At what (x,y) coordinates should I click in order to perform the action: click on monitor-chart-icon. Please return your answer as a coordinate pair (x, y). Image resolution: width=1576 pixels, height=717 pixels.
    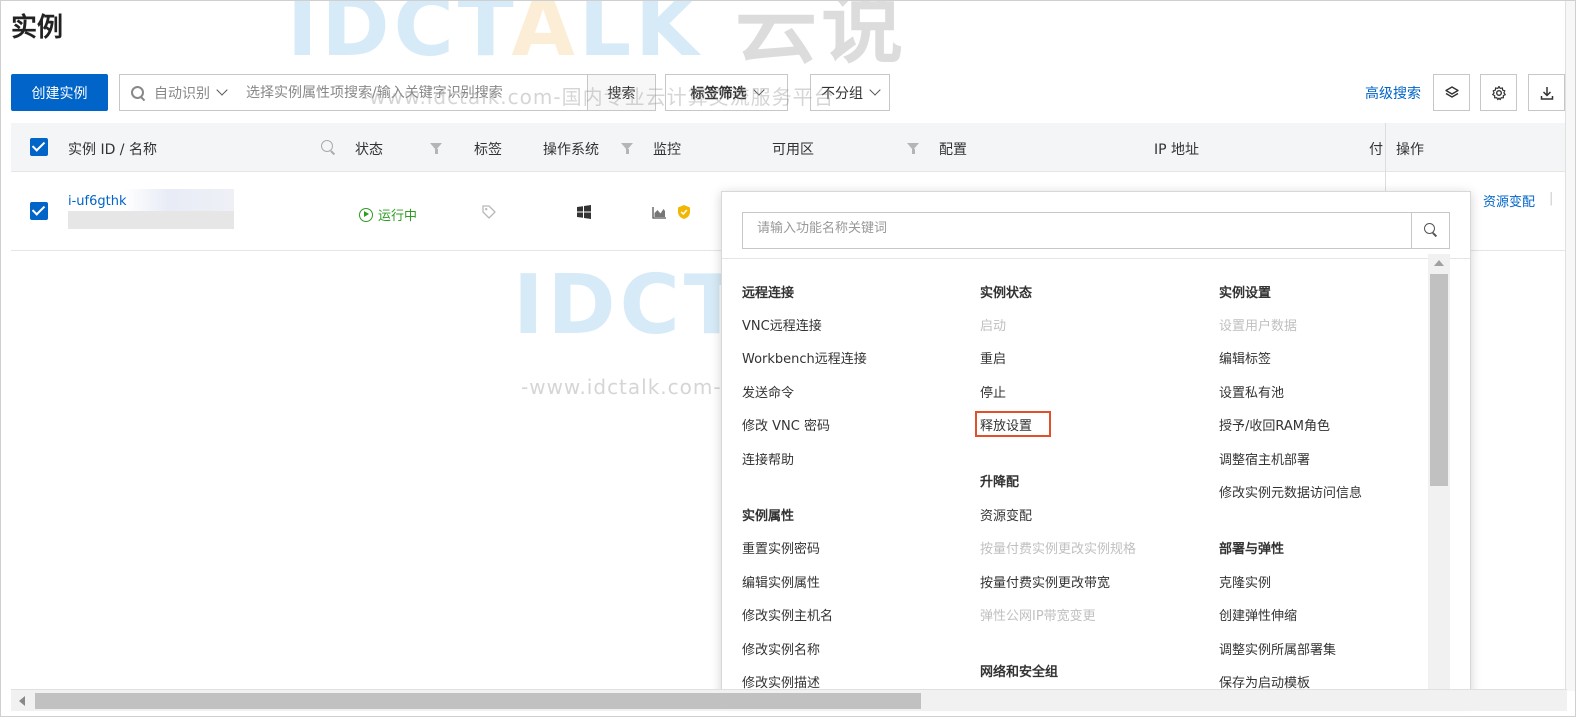
    Looking at the image, I should click on (659, 212).